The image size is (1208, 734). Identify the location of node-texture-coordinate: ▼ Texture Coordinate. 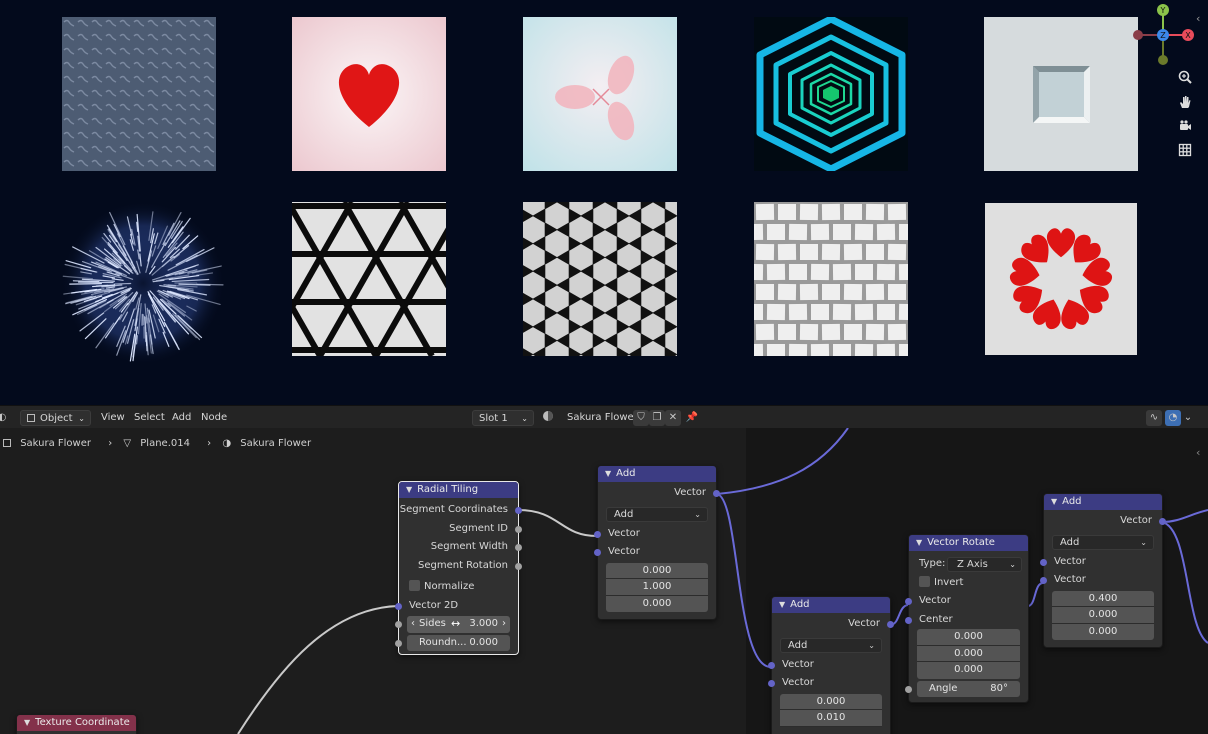
(76, 724).